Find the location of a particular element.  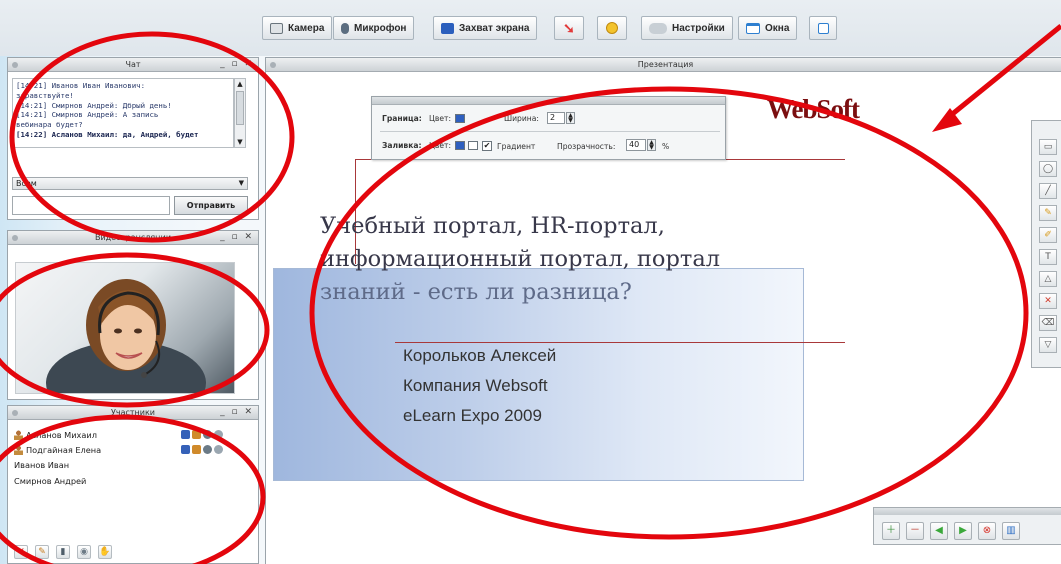

participant-name: Смирнов Андрей is located at coordinates (50, 481).